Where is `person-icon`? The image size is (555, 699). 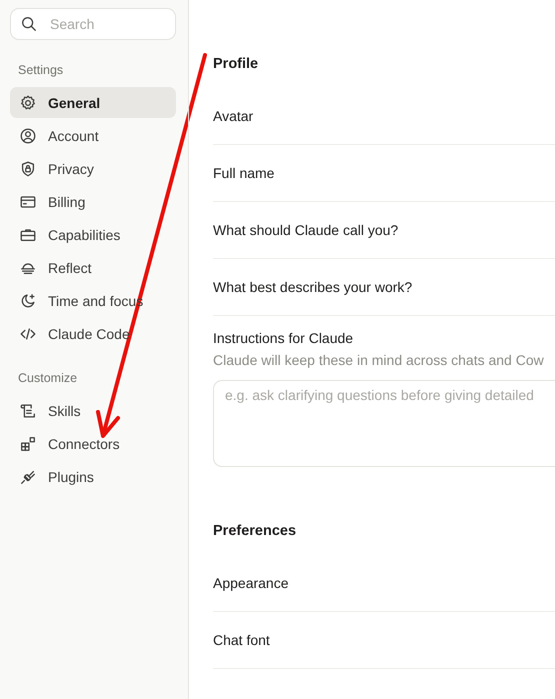 person-icon is located at coordinates (28, 135).